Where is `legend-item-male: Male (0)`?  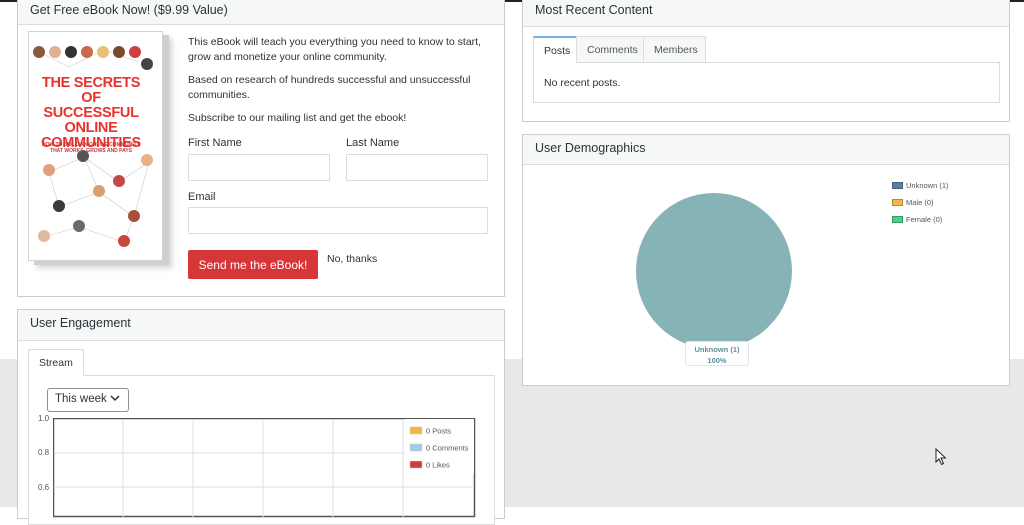
legend-item-male: Male (0) is located at coordinates (913, 202).